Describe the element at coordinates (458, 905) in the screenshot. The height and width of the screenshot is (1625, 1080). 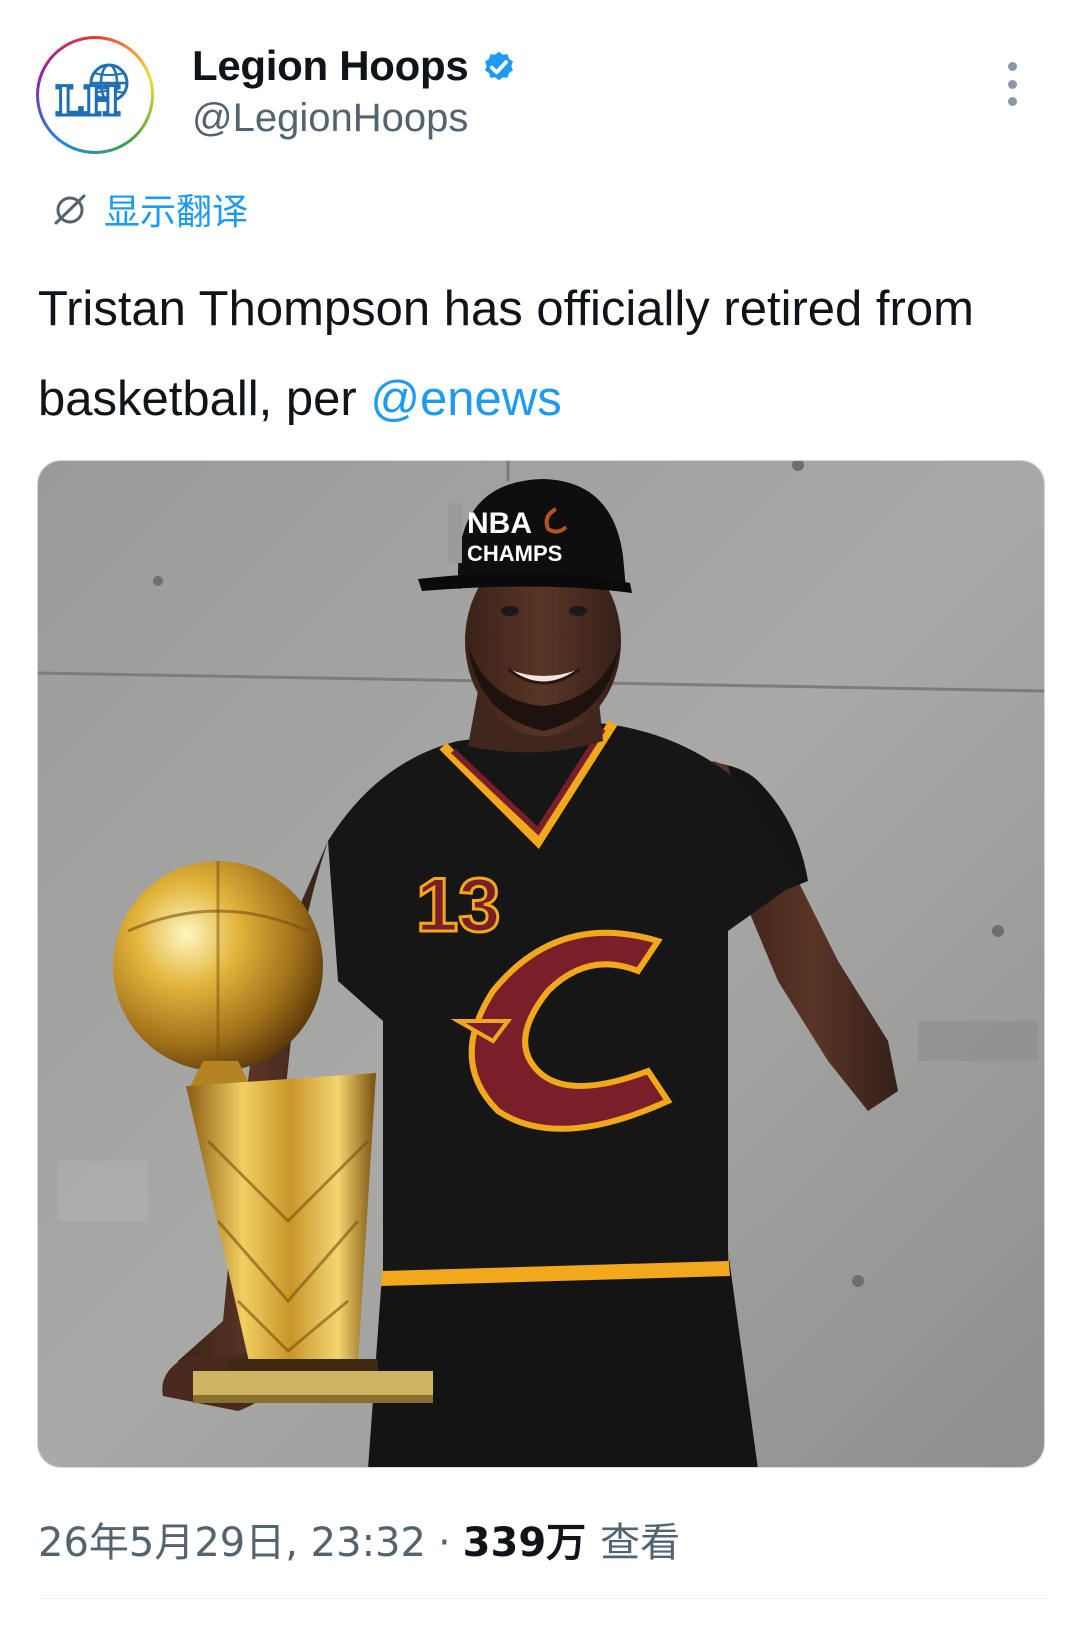
I see `svg-text: 13` at that location.